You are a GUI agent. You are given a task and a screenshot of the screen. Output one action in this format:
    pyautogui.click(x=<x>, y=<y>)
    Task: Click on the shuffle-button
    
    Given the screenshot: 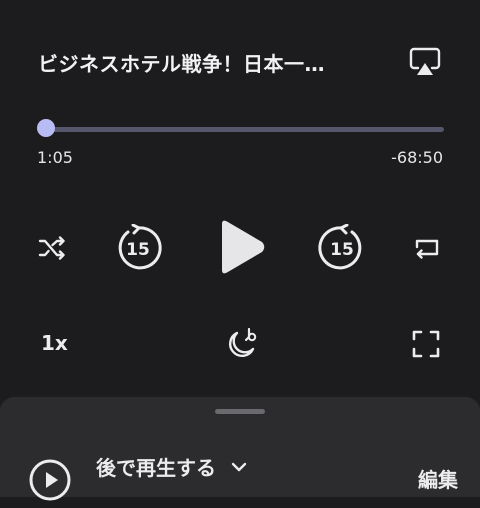 What is the action you would take?
    pyautogui.click(x=52, y=248)
    